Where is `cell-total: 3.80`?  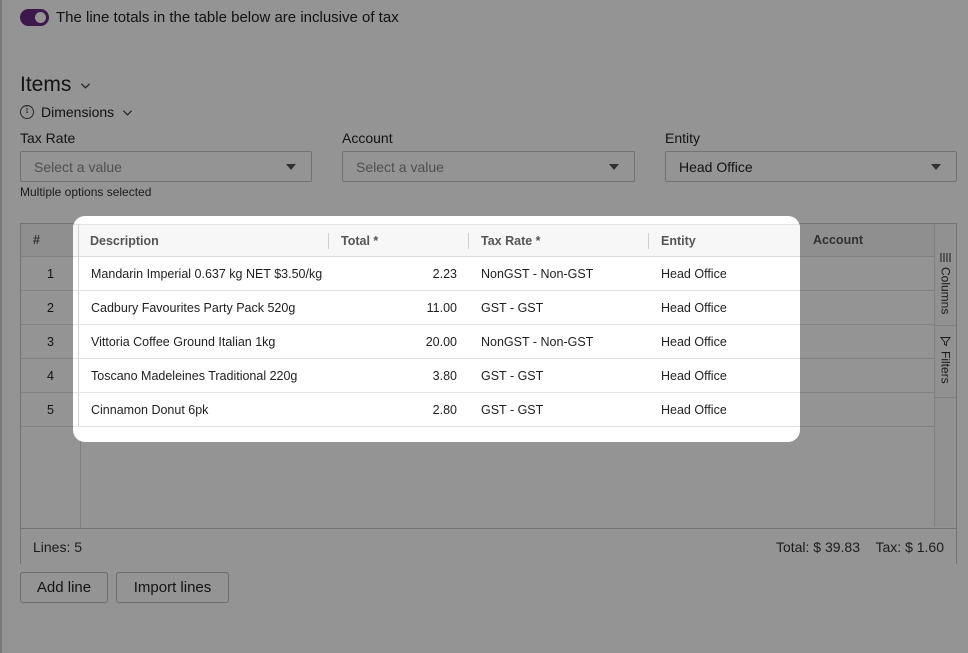 cell-total: 3.80 is located at coordinates (445, 376).